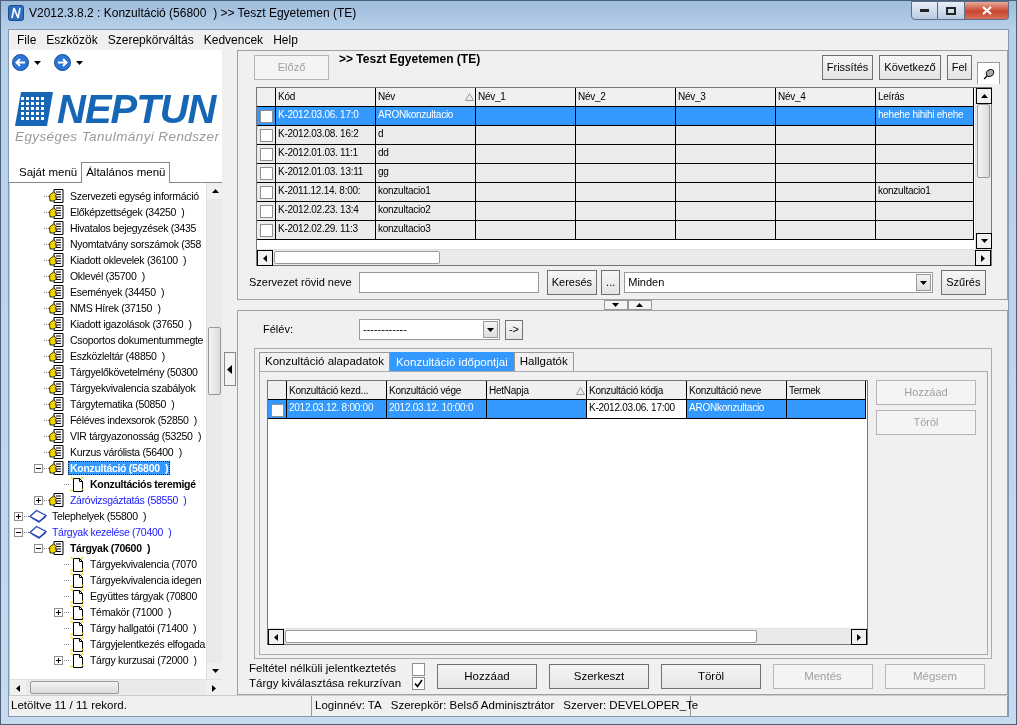  I want to click on menu-item: File, so click(27, 40).